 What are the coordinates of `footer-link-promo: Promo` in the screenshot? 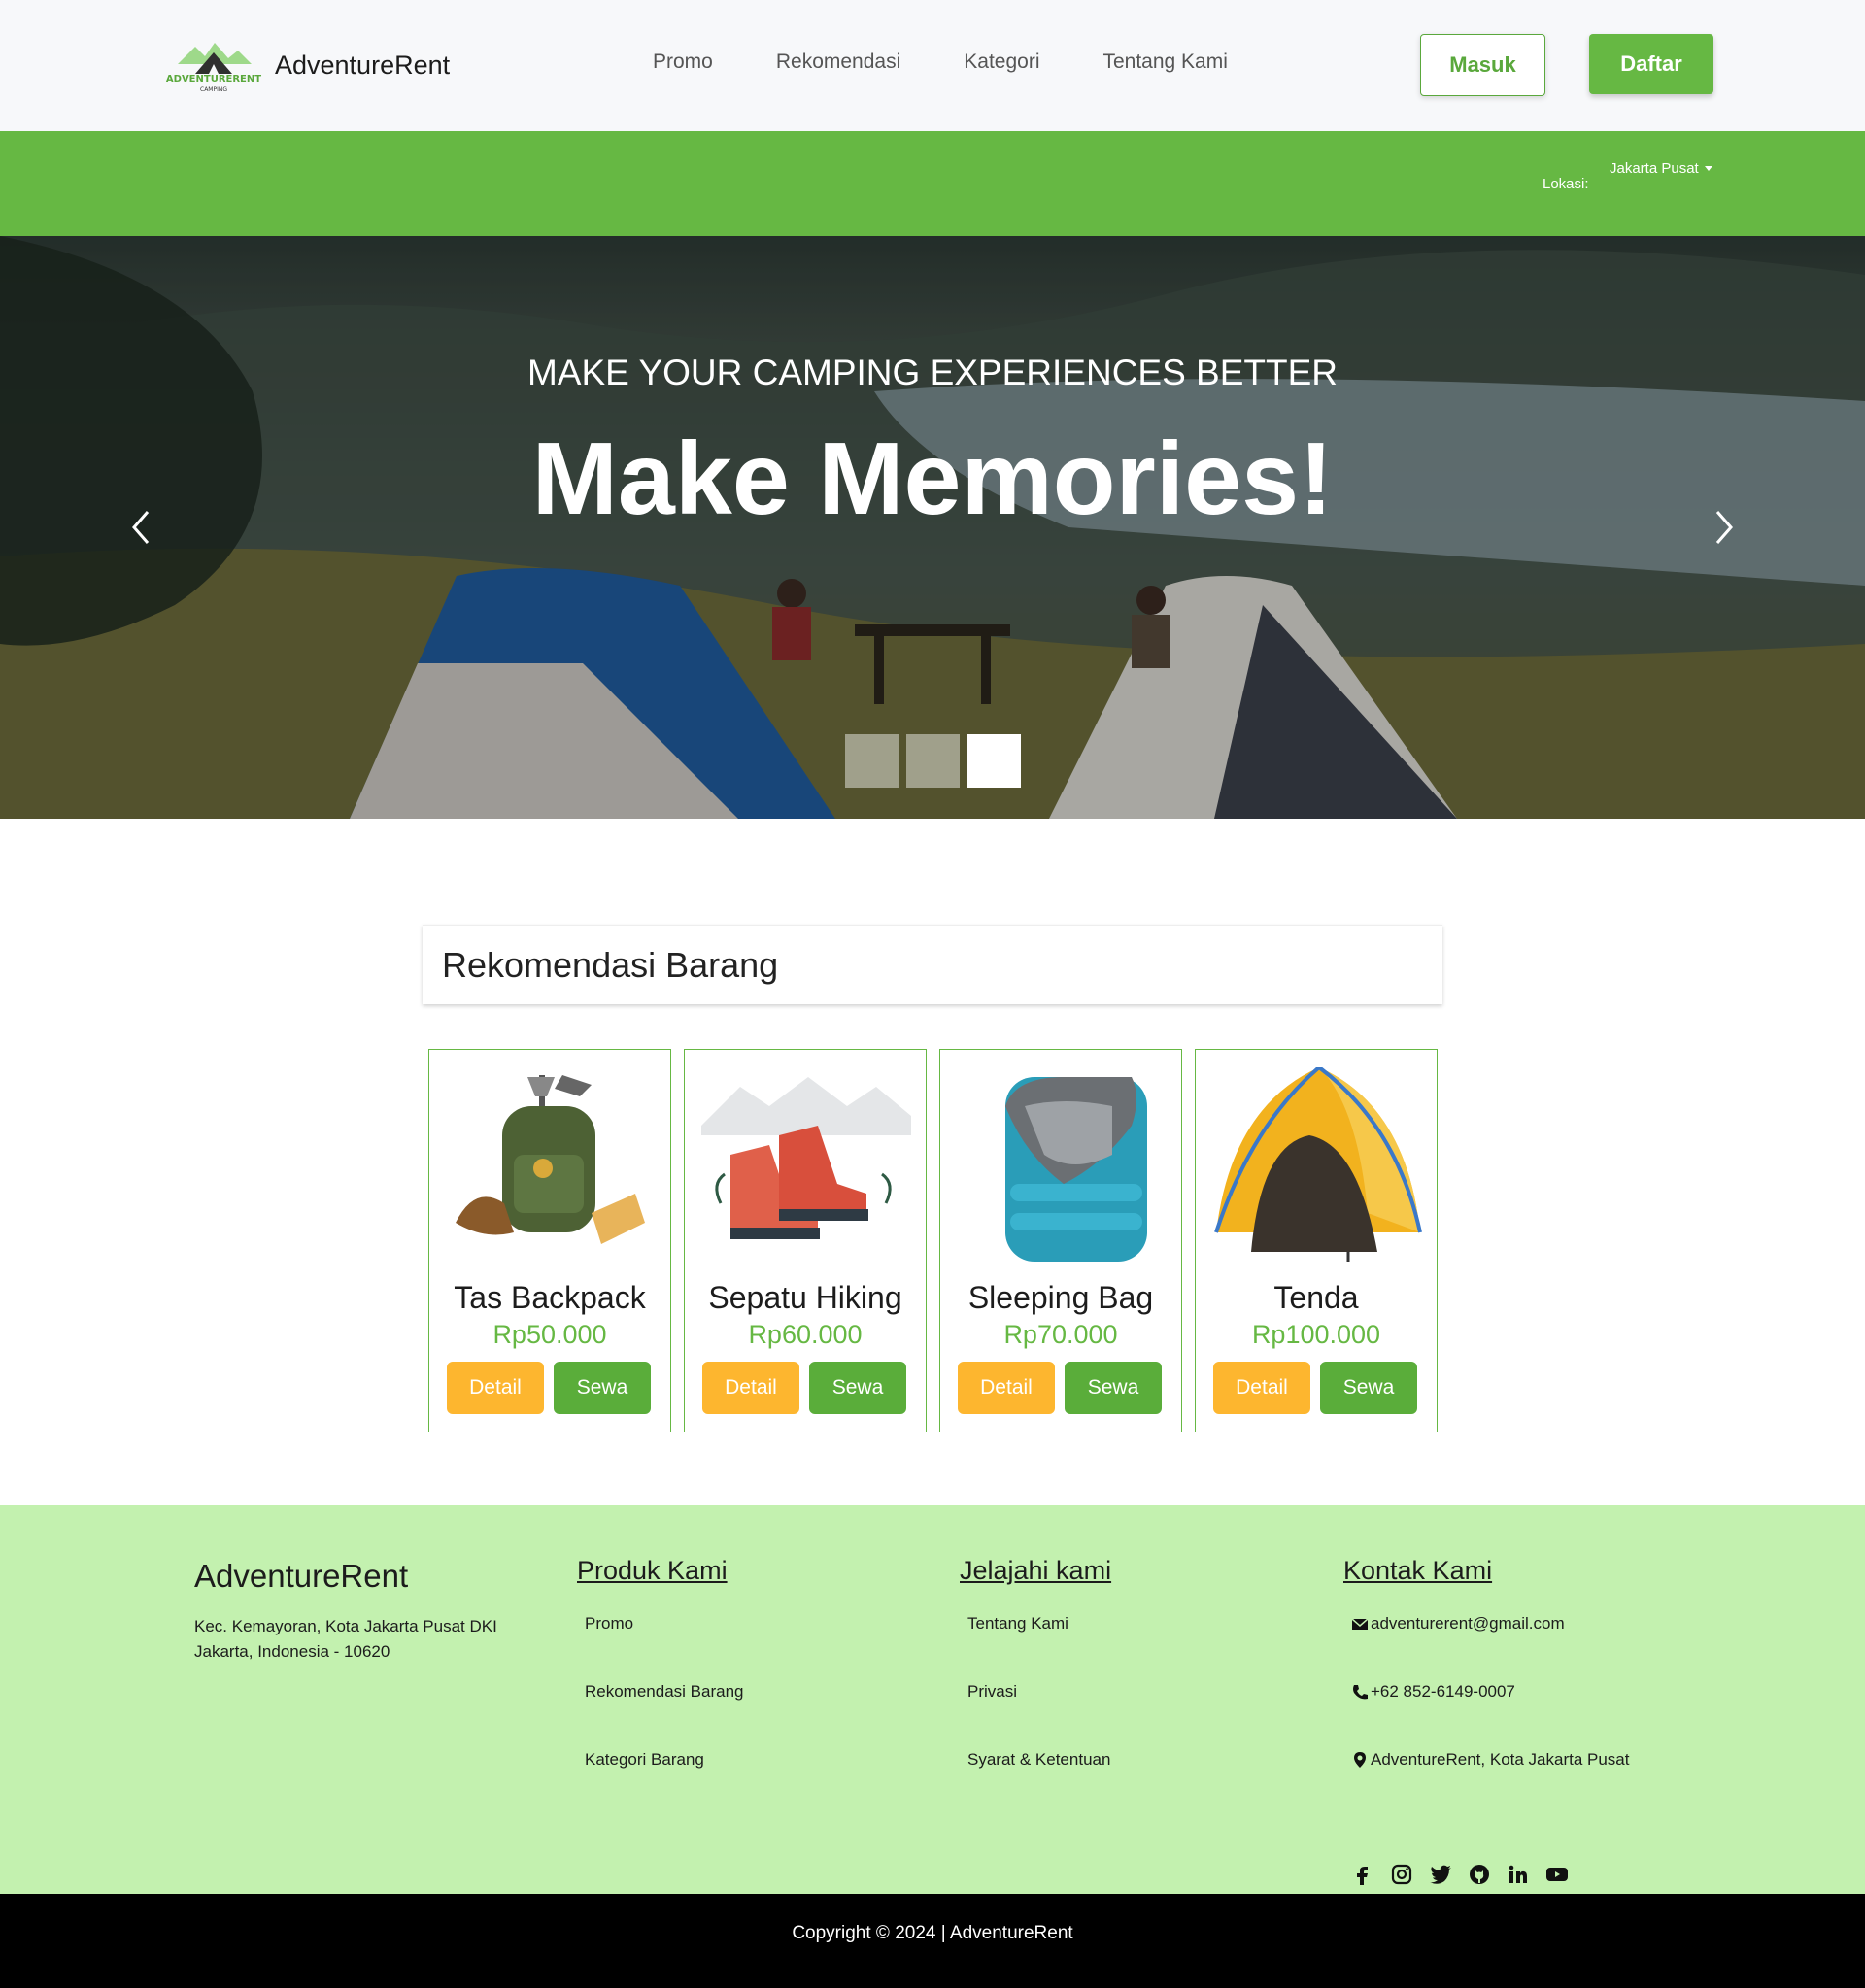 It's located at (609, 1624).